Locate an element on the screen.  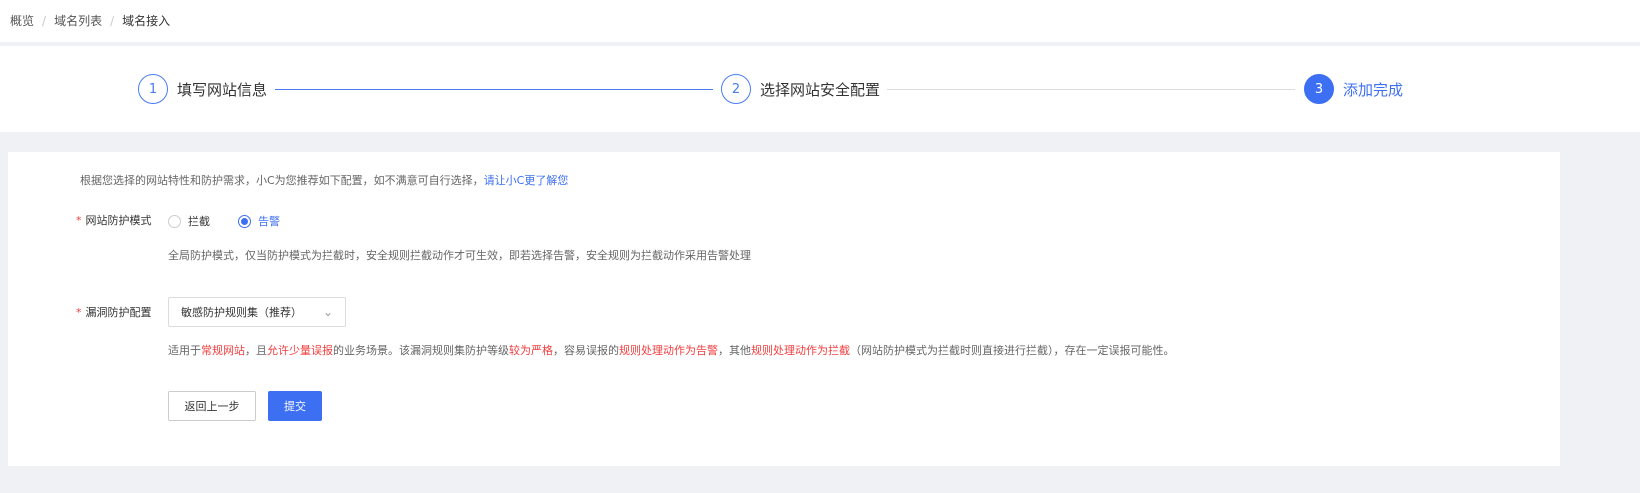
desc-highlight: 规则处理动作为告警 is located at coordinates (668, 350).